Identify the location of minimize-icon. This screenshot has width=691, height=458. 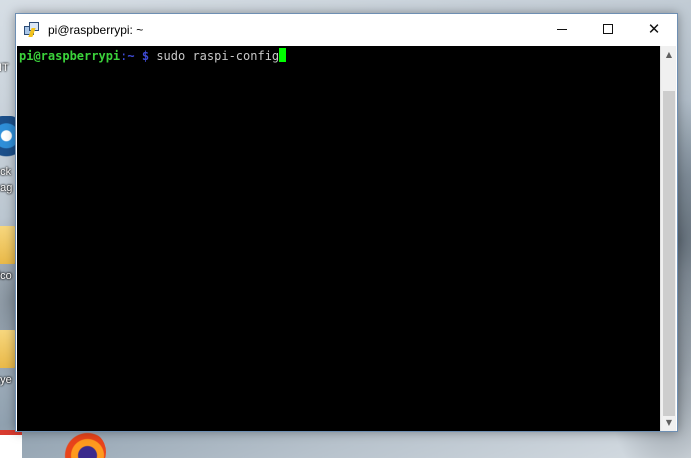
(562, 29).